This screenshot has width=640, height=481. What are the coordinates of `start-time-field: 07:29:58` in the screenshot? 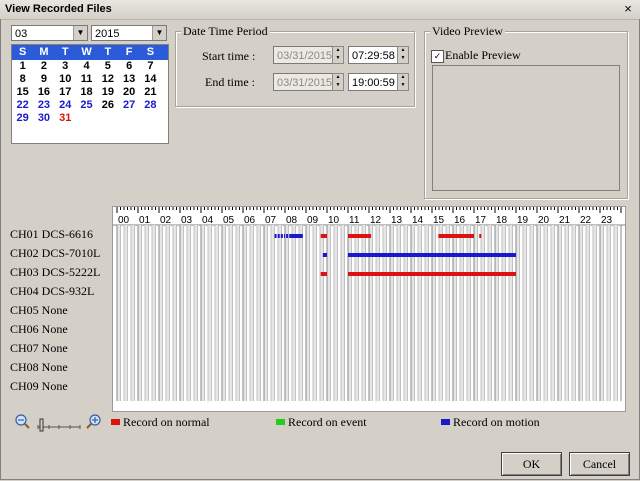 It's located at (373, 55).